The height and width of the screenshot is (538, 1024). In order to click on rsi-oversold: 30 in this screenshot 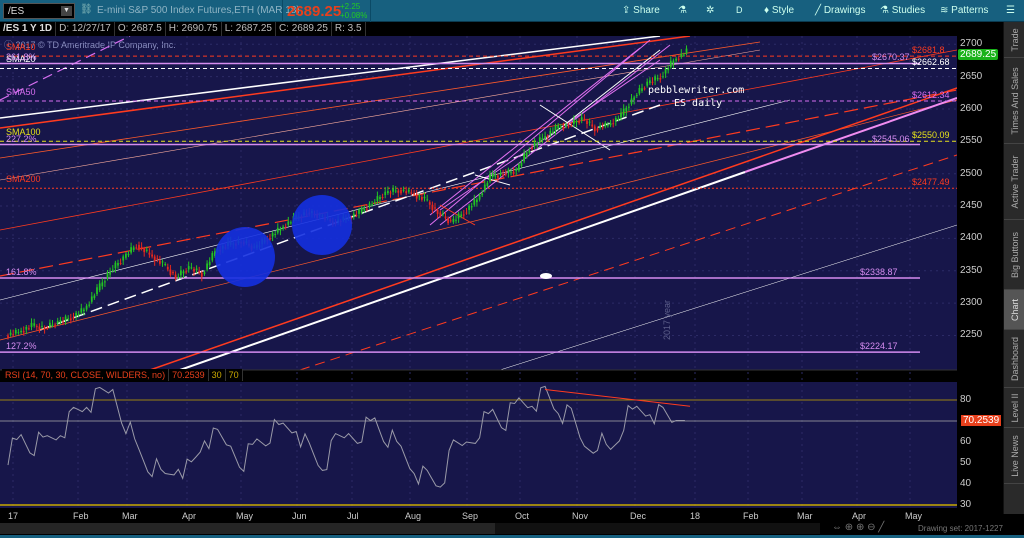, I will do `click(217, 375)`.